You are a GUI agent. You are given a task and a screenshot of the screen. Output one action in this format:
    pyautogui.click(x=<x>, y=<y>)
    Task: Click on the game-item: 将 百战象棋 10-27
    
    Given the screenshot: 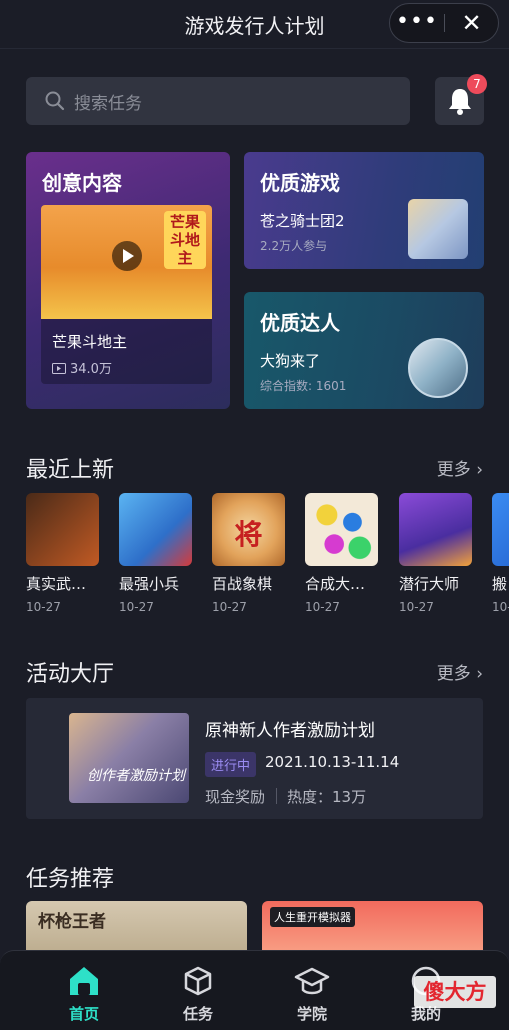 What is the action you would take?
    pyautogui.click(x=252, y=553)
    